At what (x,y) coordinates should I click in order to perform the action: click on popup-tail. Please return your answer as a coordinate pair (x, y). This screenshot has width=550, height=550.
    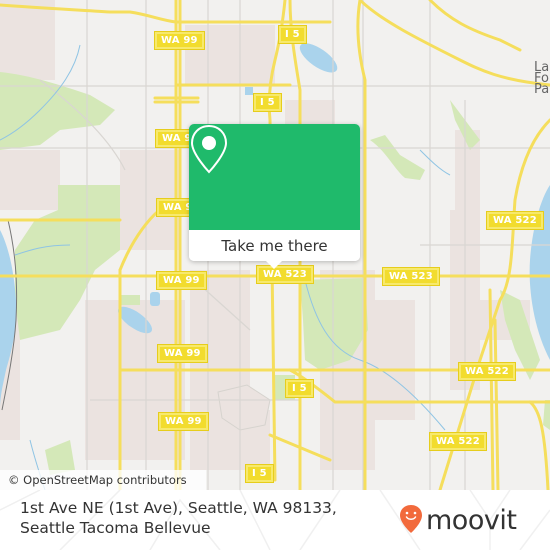
    Looking at the image, I should click on (274, 264).